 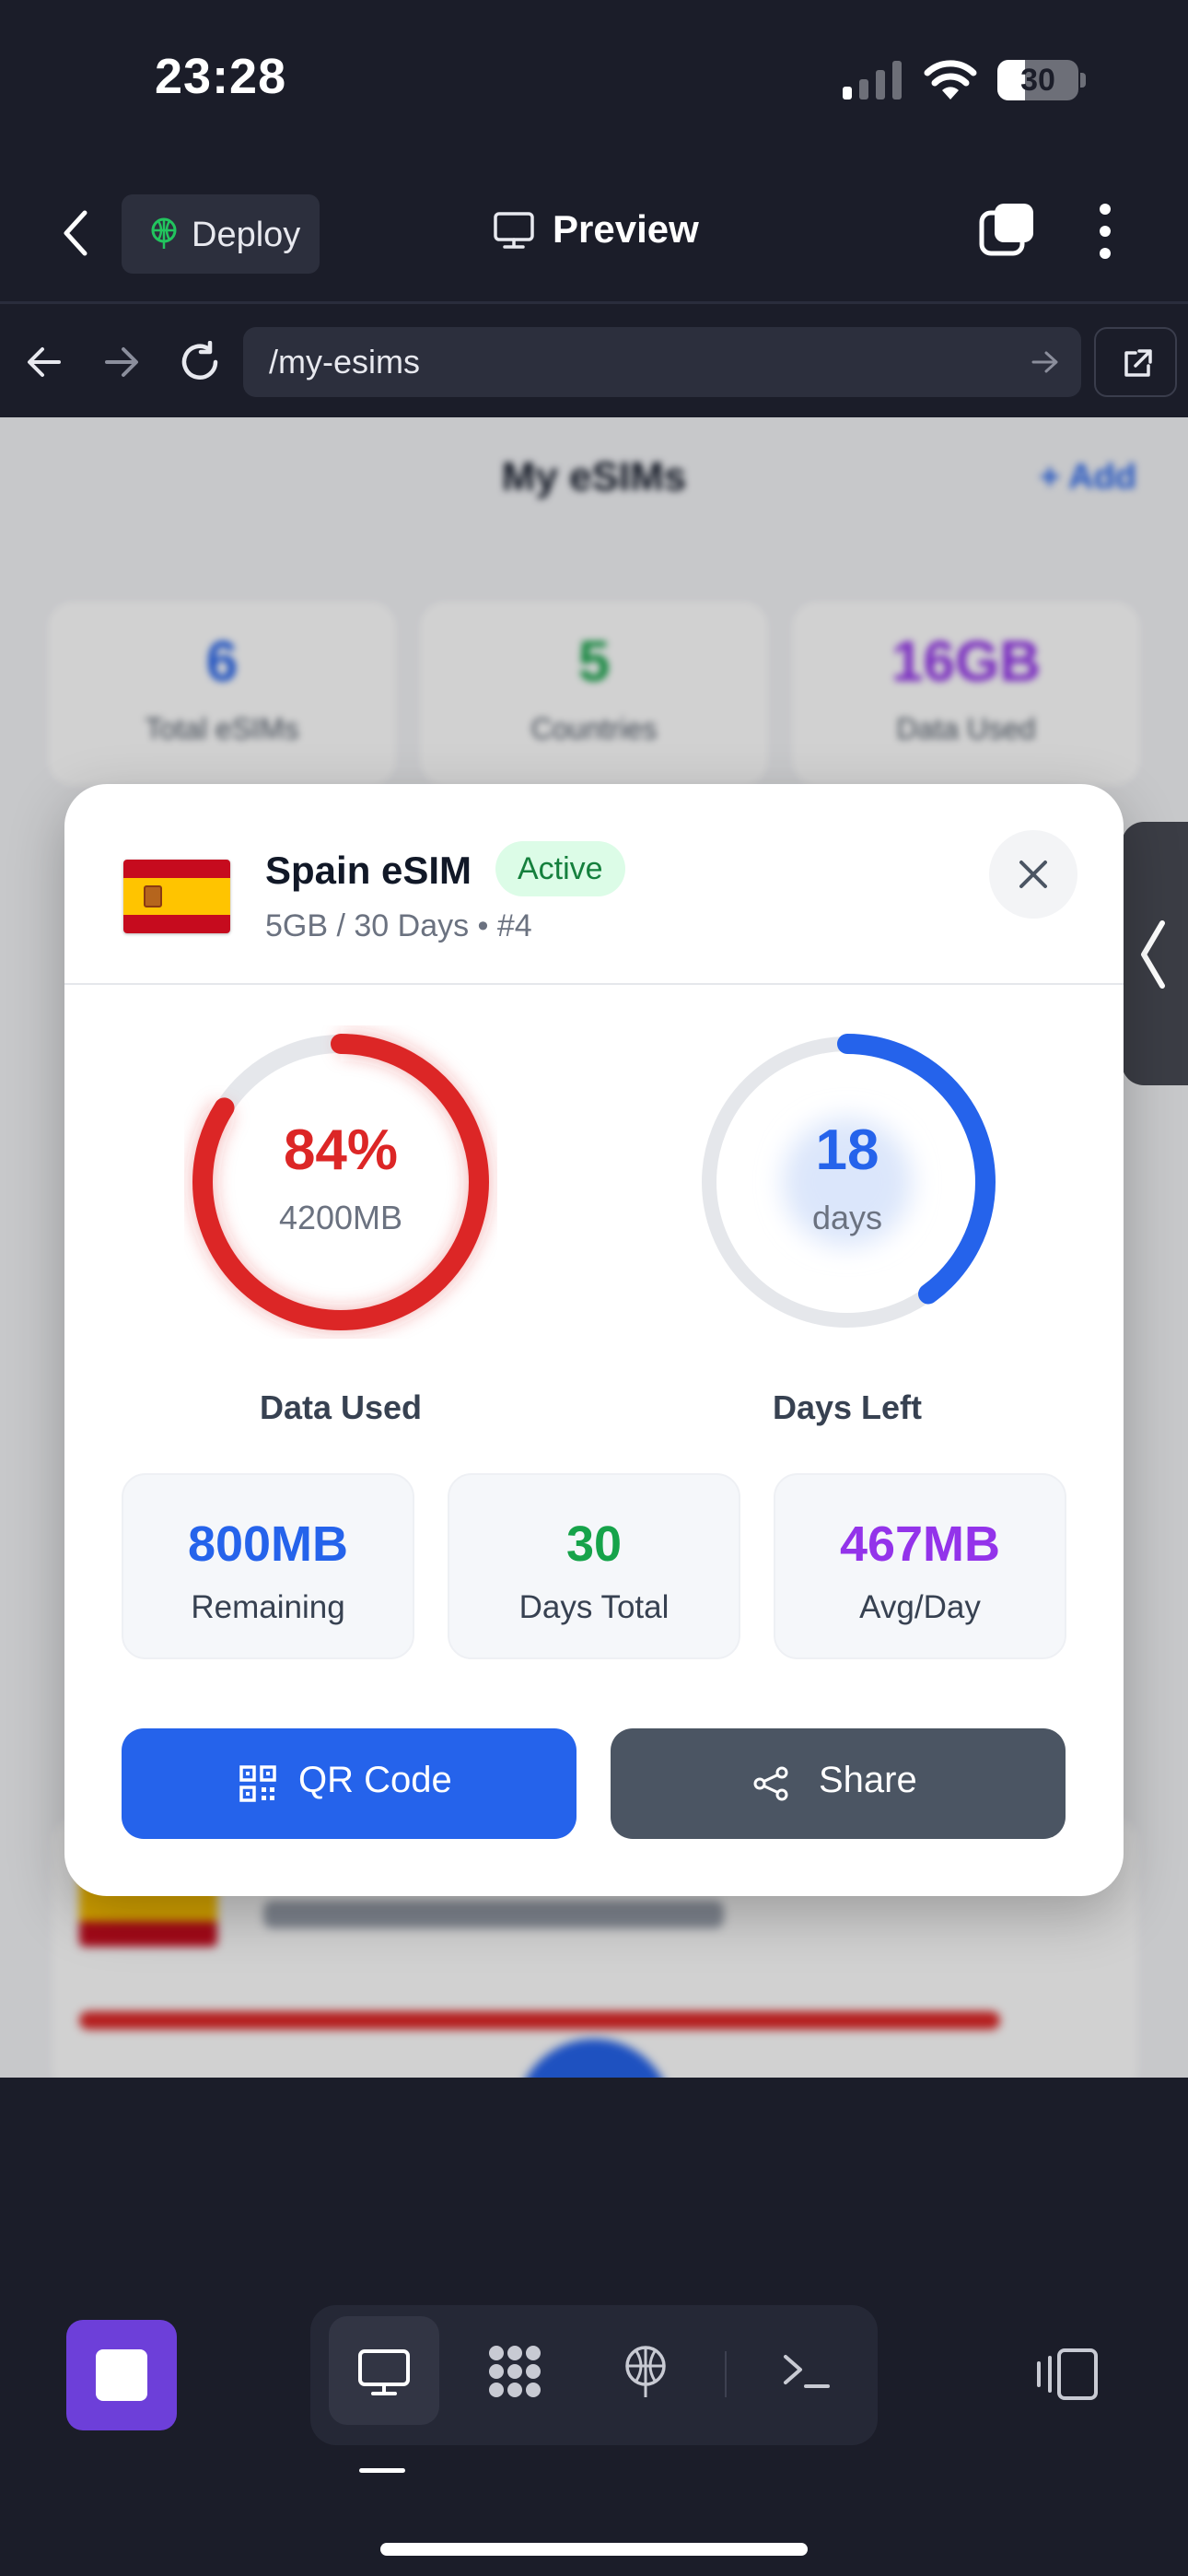 I want to click on esim-title: Spain eSIM, so click(x=369, y=870).